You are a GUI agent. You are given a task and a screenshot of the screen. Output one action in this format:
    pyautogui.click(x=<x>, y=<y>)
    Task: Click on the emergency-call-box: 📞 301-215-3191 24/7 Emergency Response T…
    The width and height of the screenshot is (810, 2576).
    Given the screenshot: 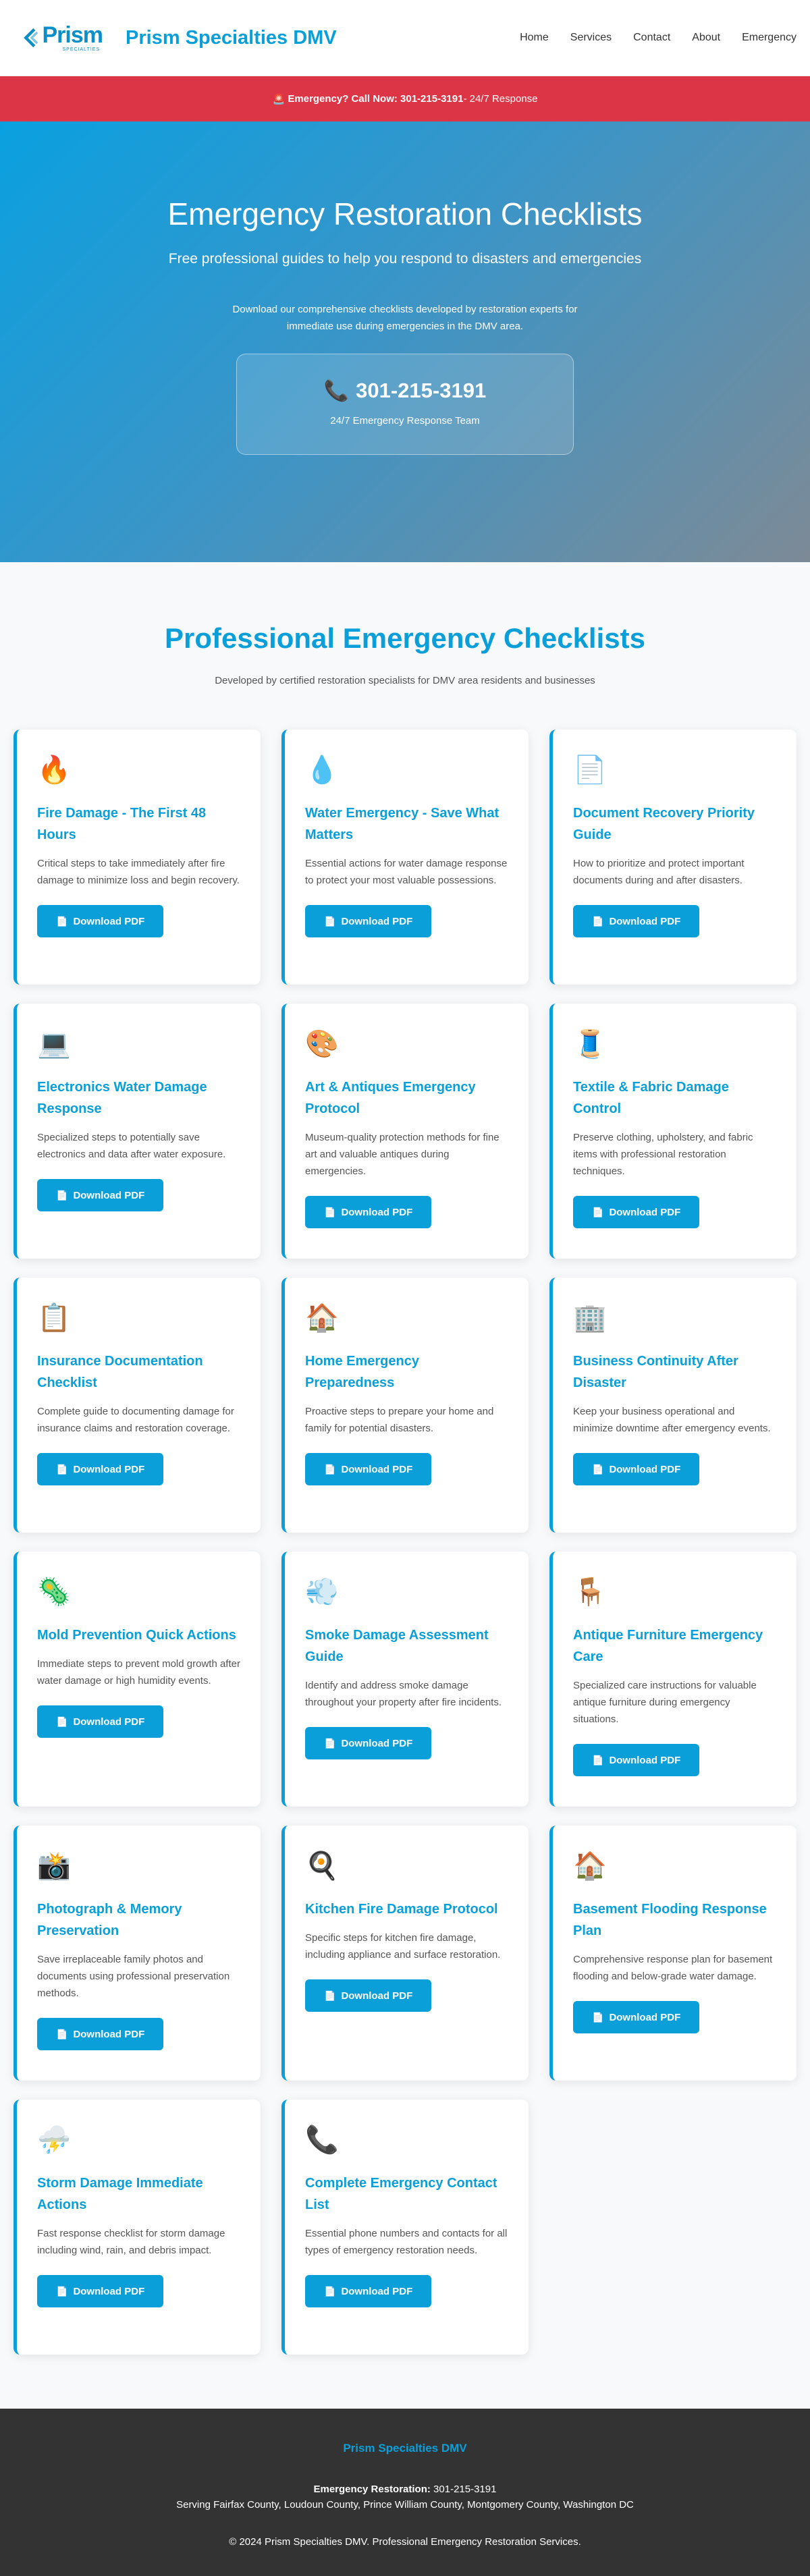 What is the action you would take?
    pyautogui.click(x=405, y=404)
    